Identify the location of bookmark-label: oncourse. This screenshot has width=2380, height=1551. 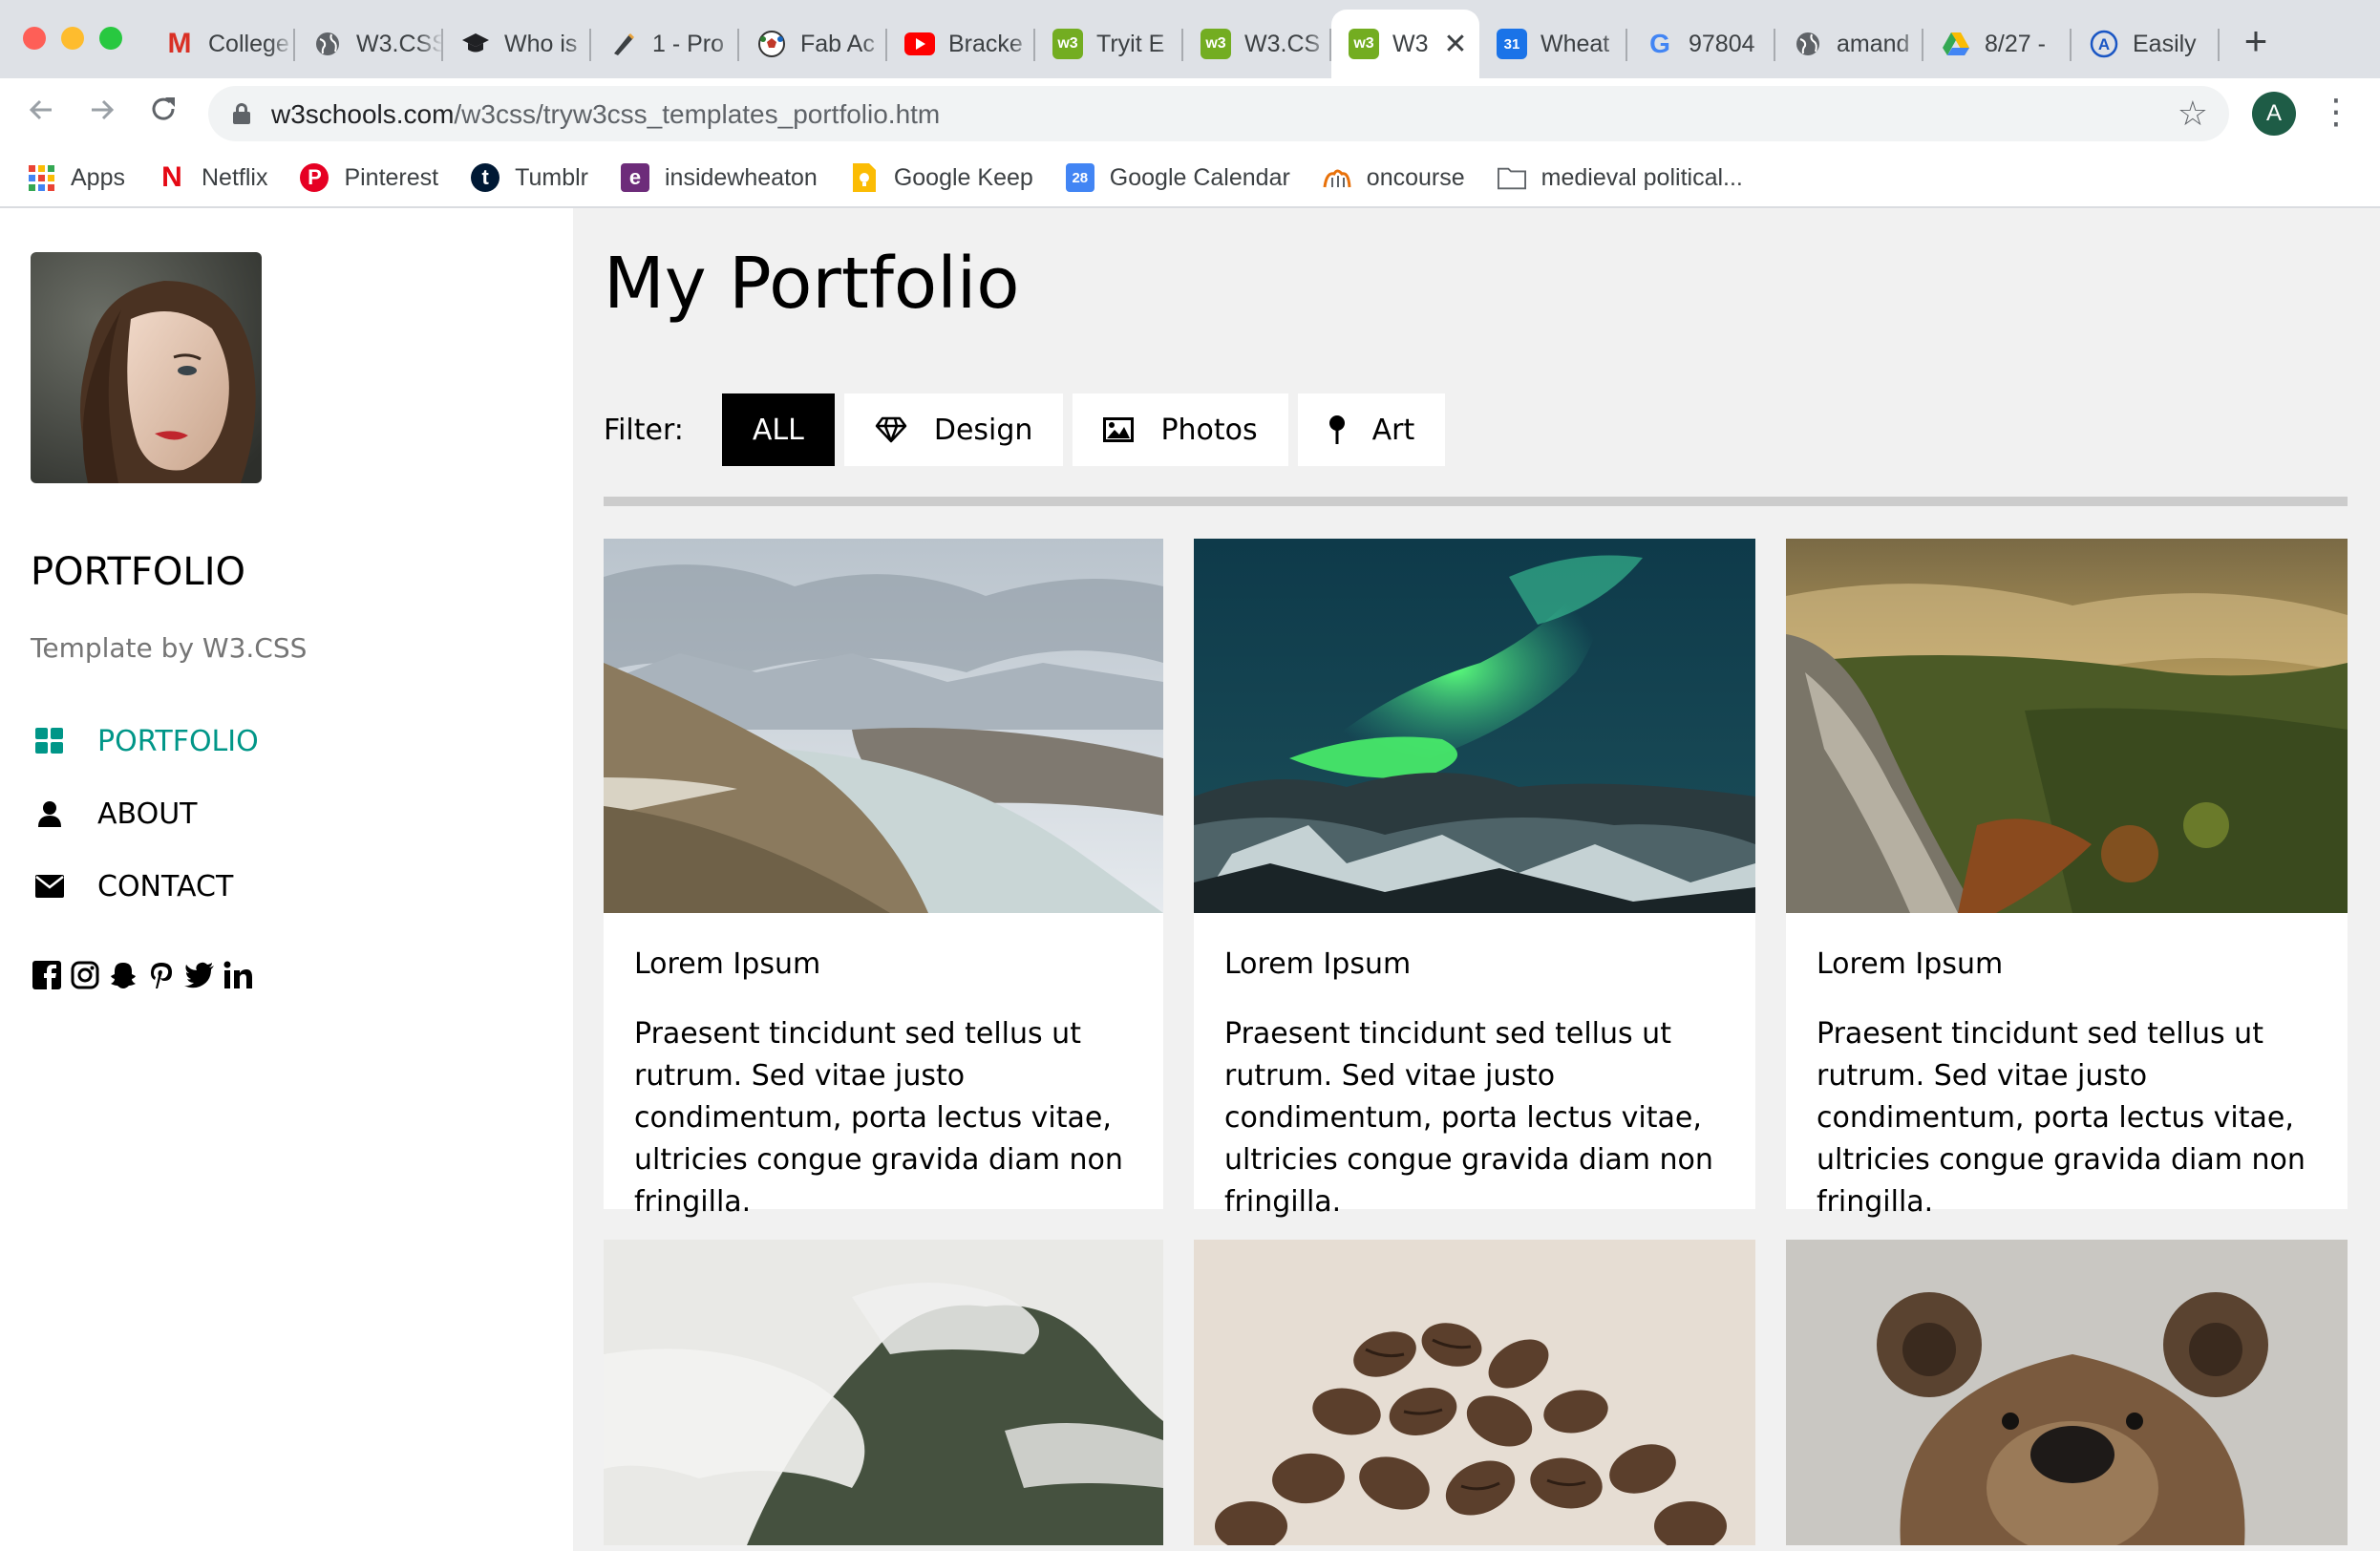
(1416, 177).